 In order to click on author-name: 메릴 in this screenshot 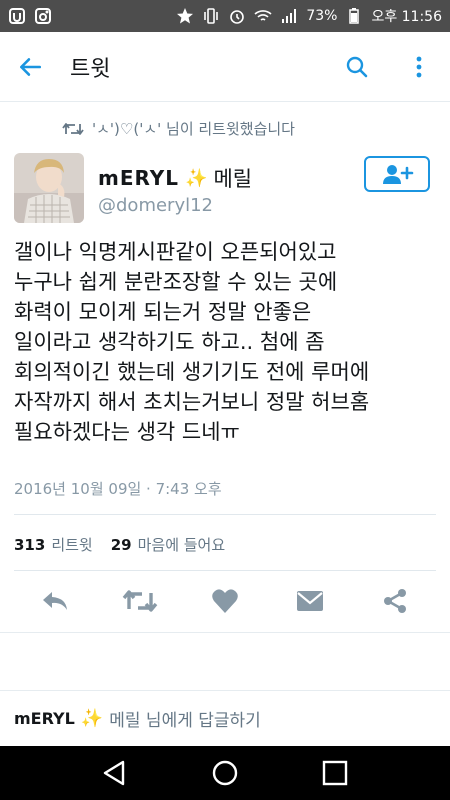, I will do `click(233, 179)`.